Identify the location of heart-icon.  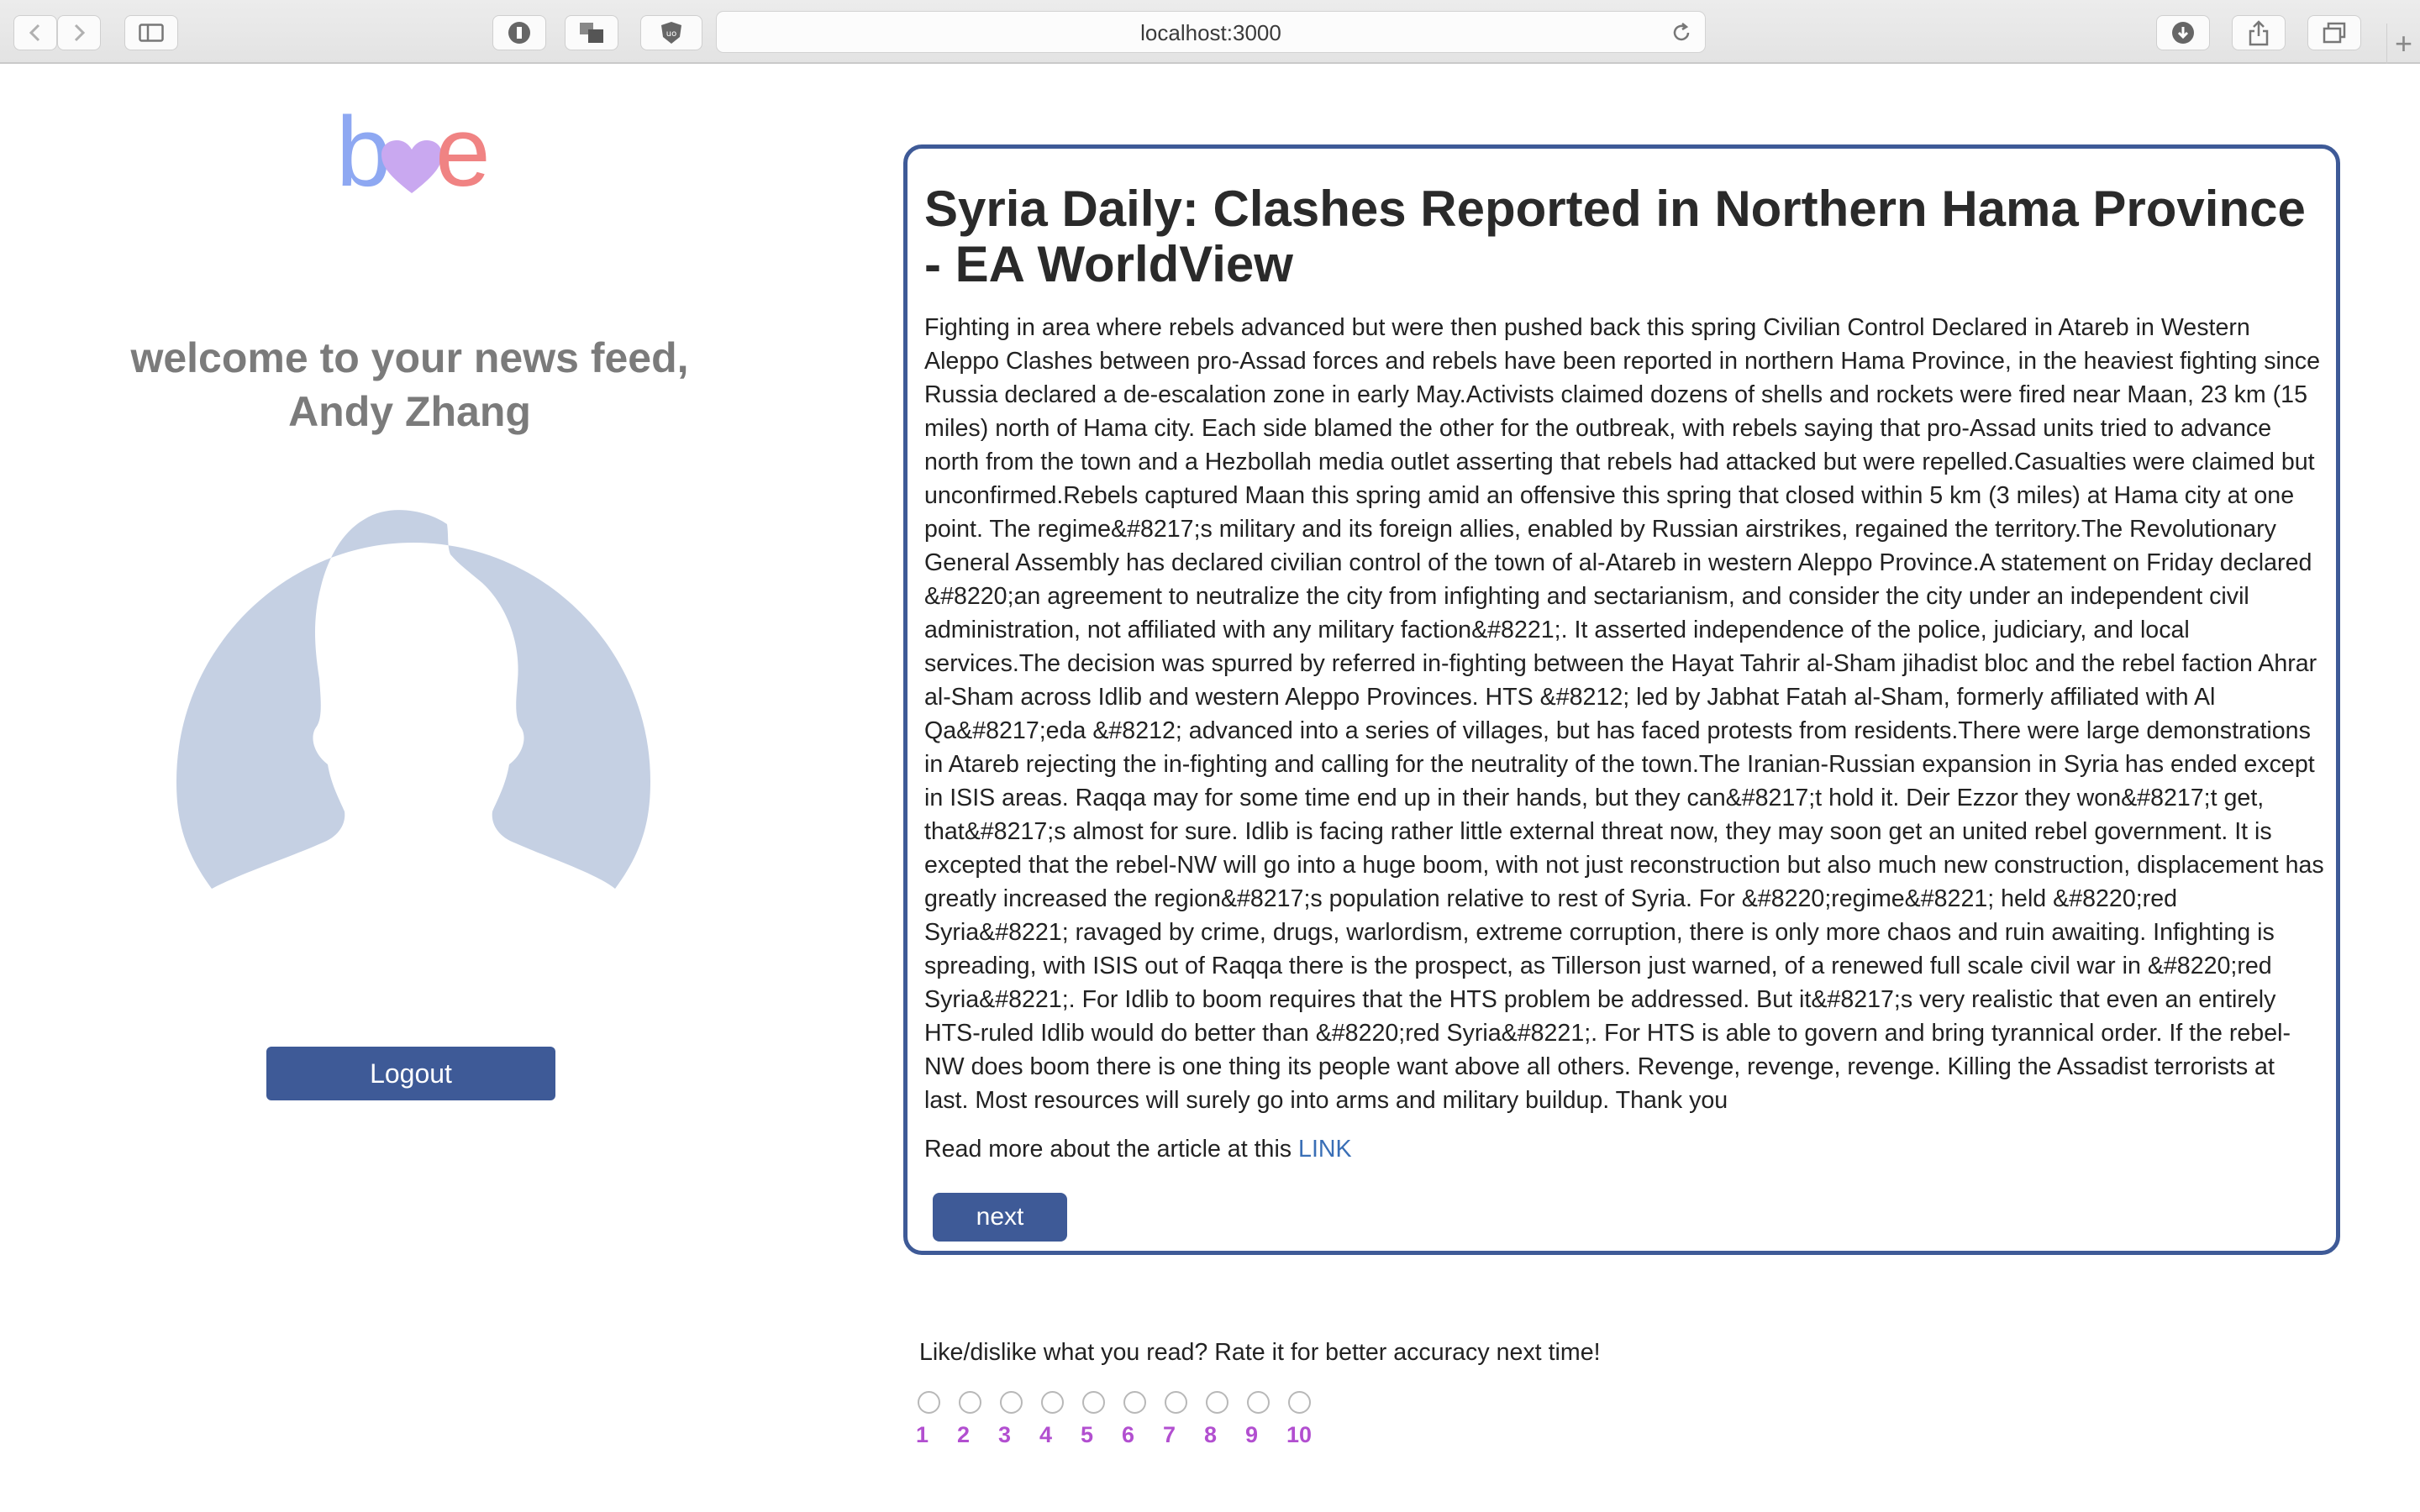
(412, 166).